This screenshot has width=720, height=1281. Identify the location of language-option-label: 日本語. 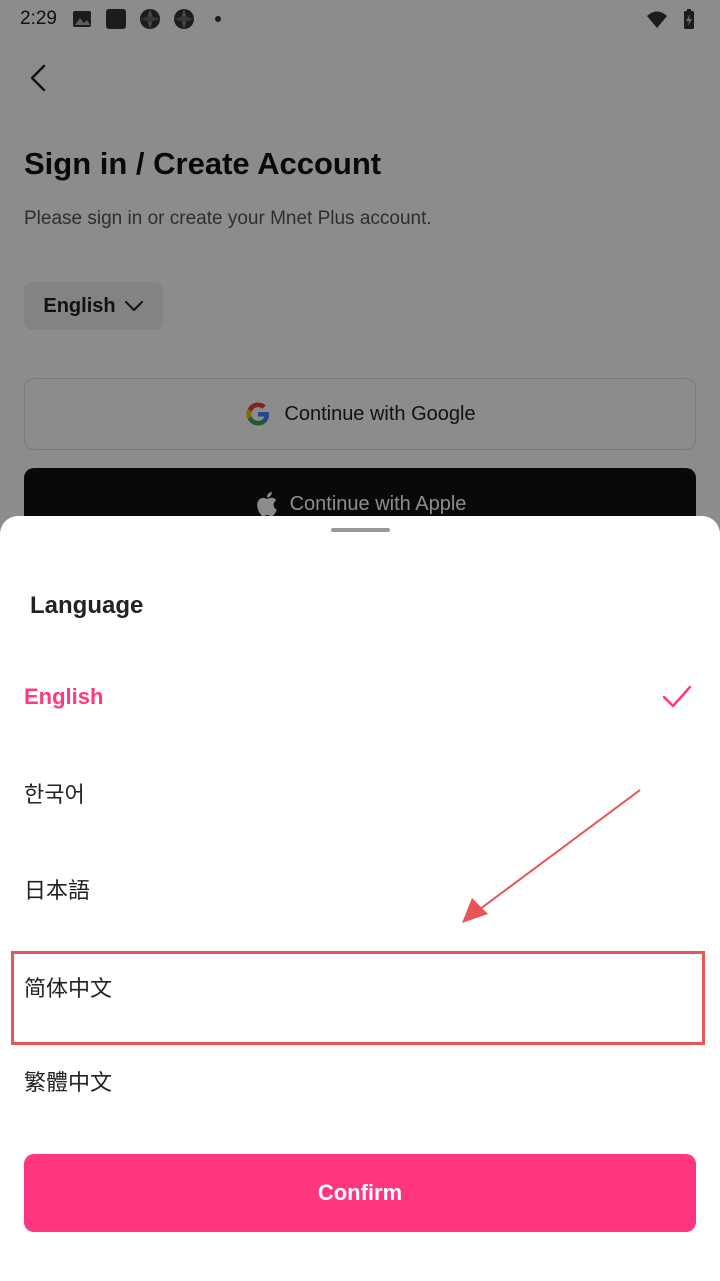
(57, 890).